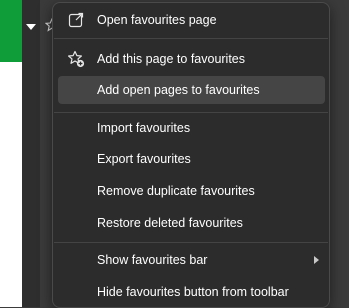  Describe the element at coordinates (31, 27) in the screenshot. I see `dropdown-triangle-icon` at that location.